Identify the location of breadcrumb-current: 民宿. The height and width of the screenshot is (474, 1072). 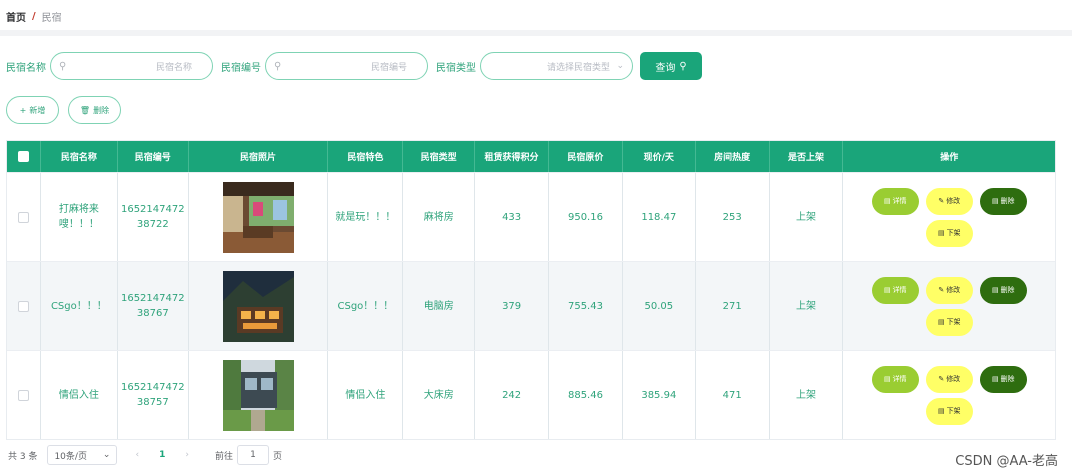
(51, 18).